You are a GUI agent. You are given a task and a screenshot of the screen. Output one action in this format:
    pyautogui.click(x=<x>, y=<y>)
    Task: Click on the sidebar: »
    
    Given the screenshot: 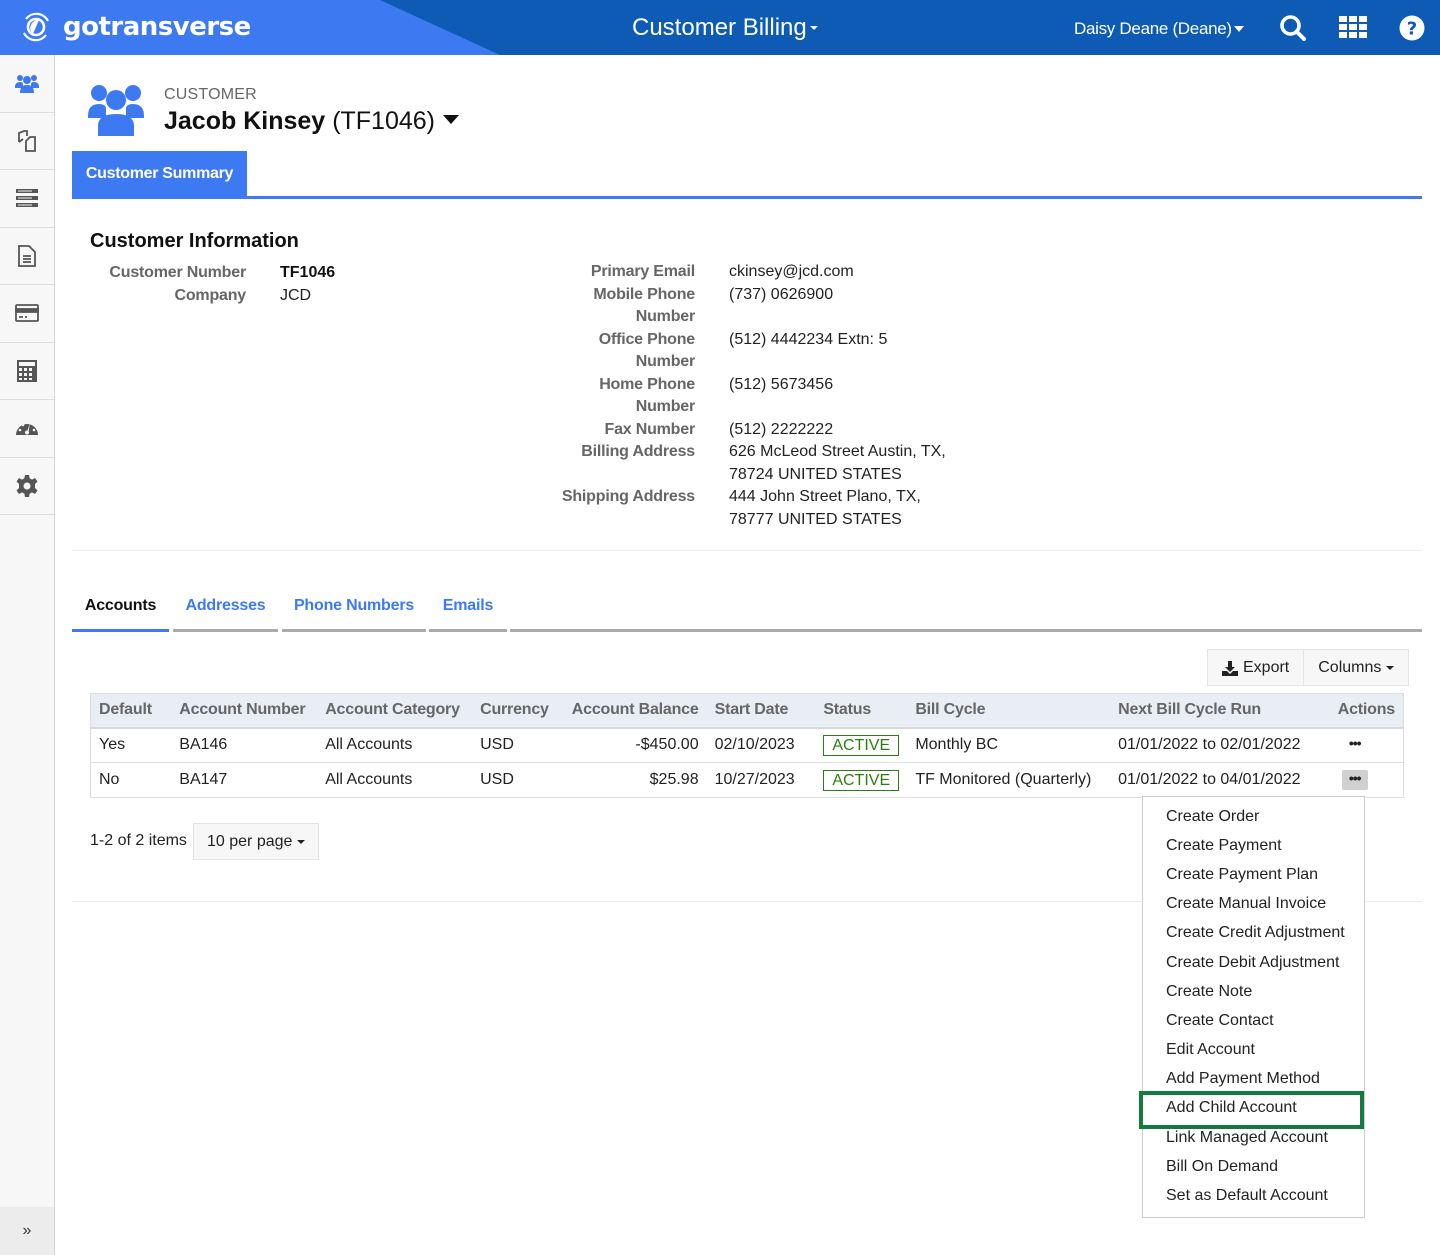 What is the action you would take?
    pyautogui.click(x=27, y=655)
    